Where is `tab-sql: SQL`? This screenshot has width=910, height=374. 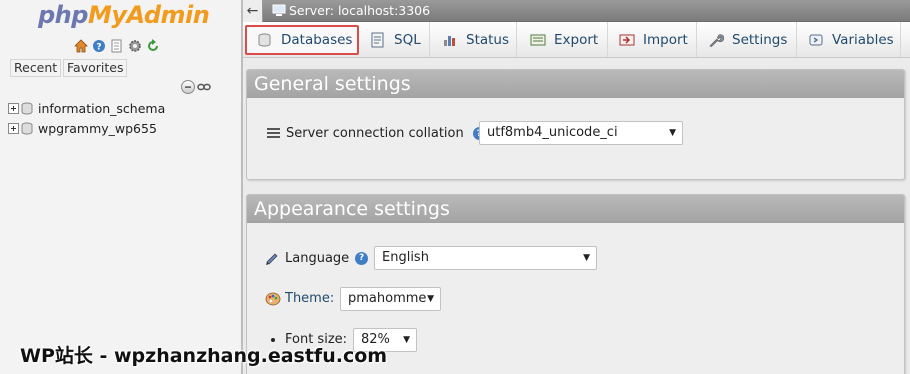 tab-sql: SQL is located at coordinates (395, 39).